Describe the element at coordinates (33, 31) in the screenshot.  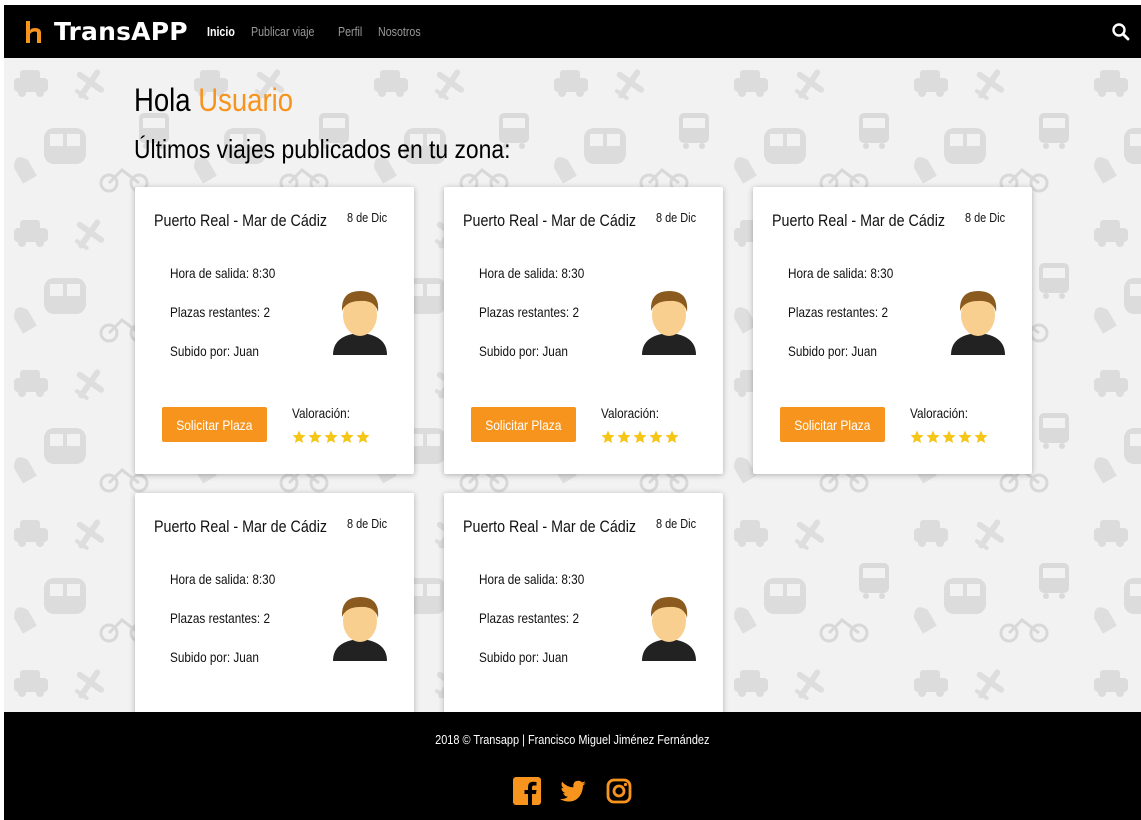
I see `logo-mark-icon` at that location.